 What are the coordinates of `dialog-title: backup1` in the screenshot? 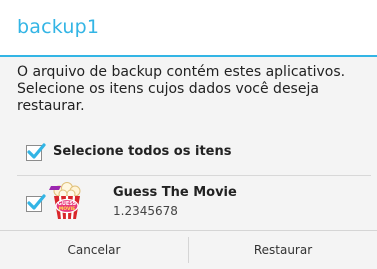 It's located at (58, 27).